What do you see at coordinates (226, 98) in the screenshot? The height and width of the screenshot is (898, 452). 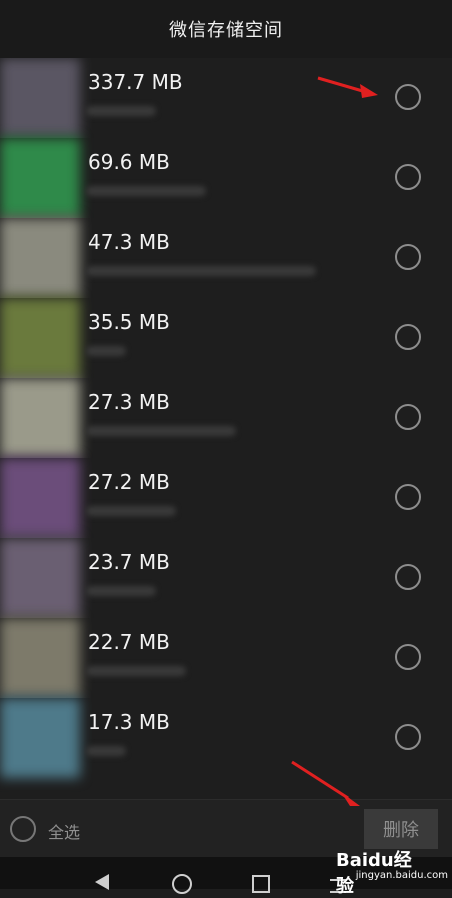 I see `list-item: 337.7 MB` at bounding box center [226, 98].